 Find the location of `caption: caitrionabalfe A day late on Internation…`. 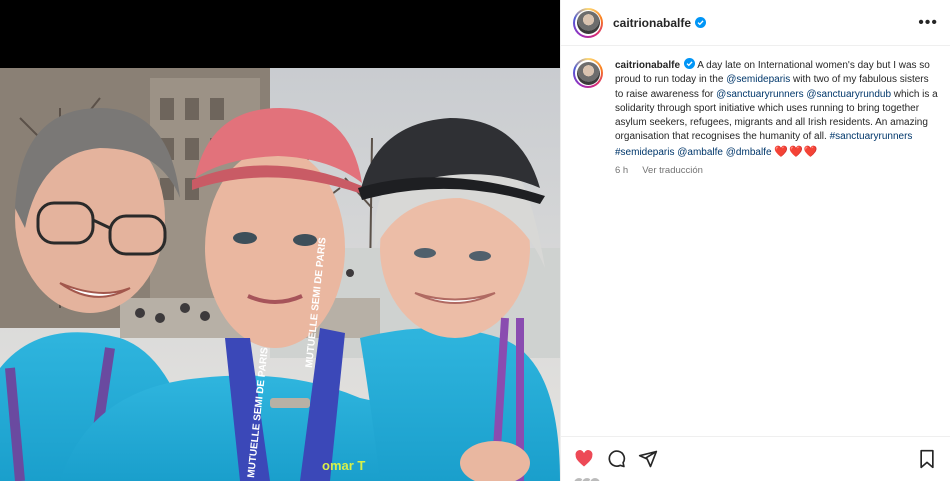

caption: caitrionabalfe A day late on Internation… is located at coordinates (755, 112).